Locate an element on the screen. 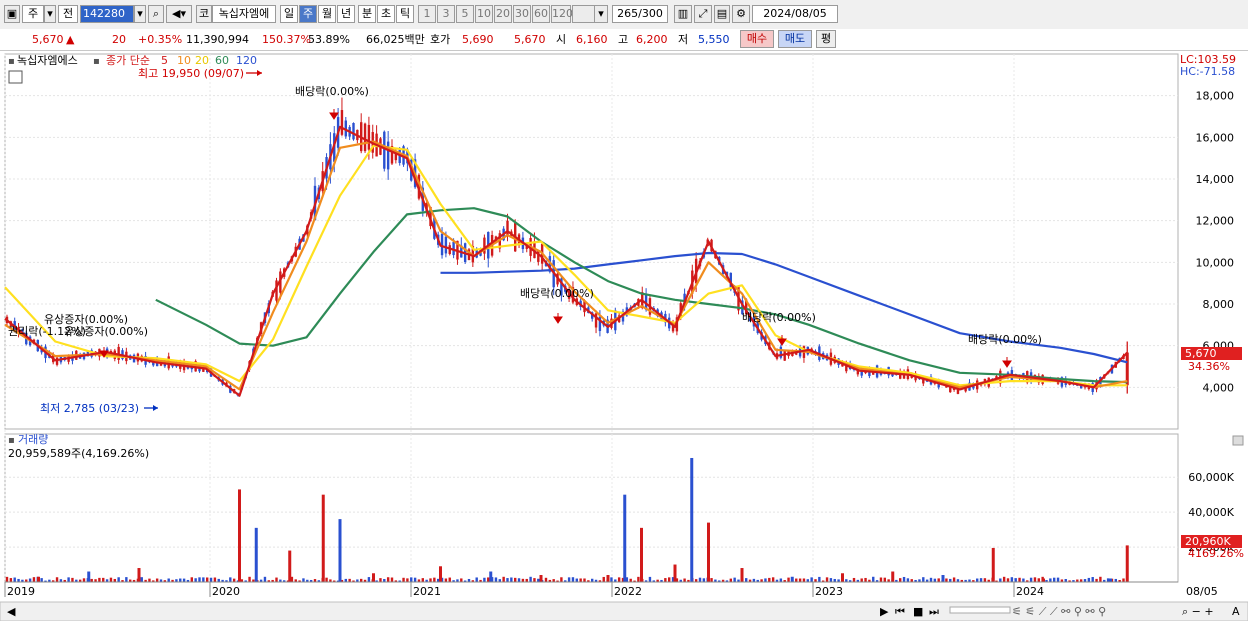  eval-button: 평 is located at coordinates (826, 39).